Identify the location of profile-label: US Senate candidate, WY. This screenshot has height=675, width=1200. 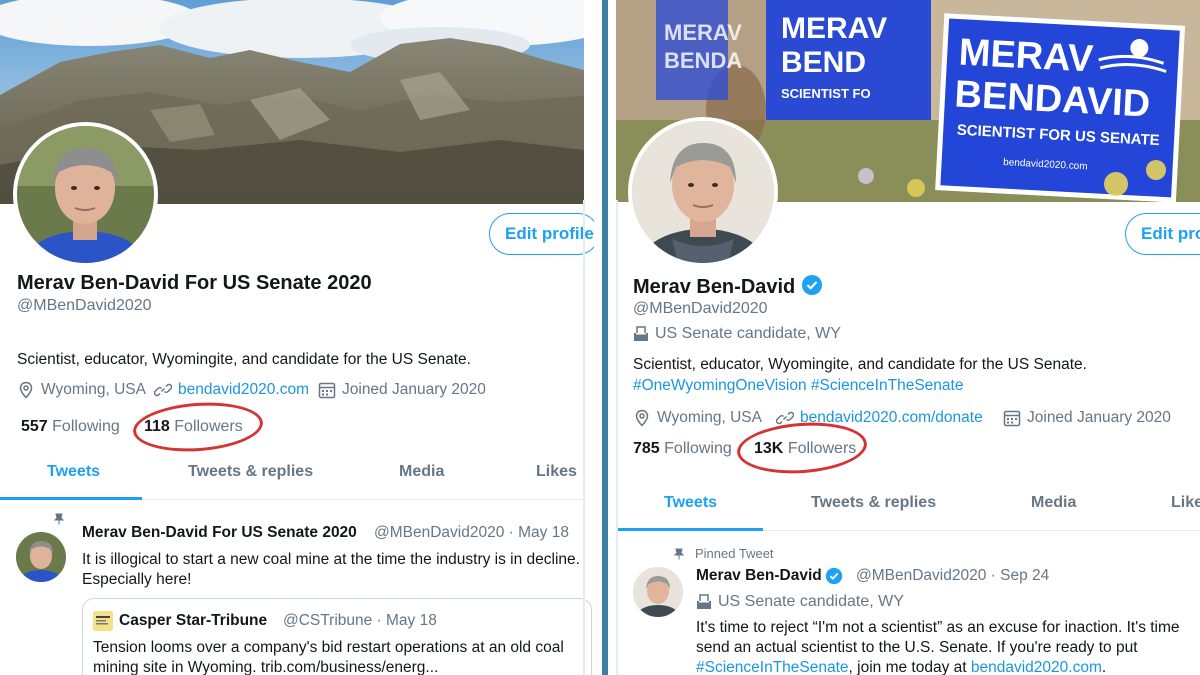
(737, 334).